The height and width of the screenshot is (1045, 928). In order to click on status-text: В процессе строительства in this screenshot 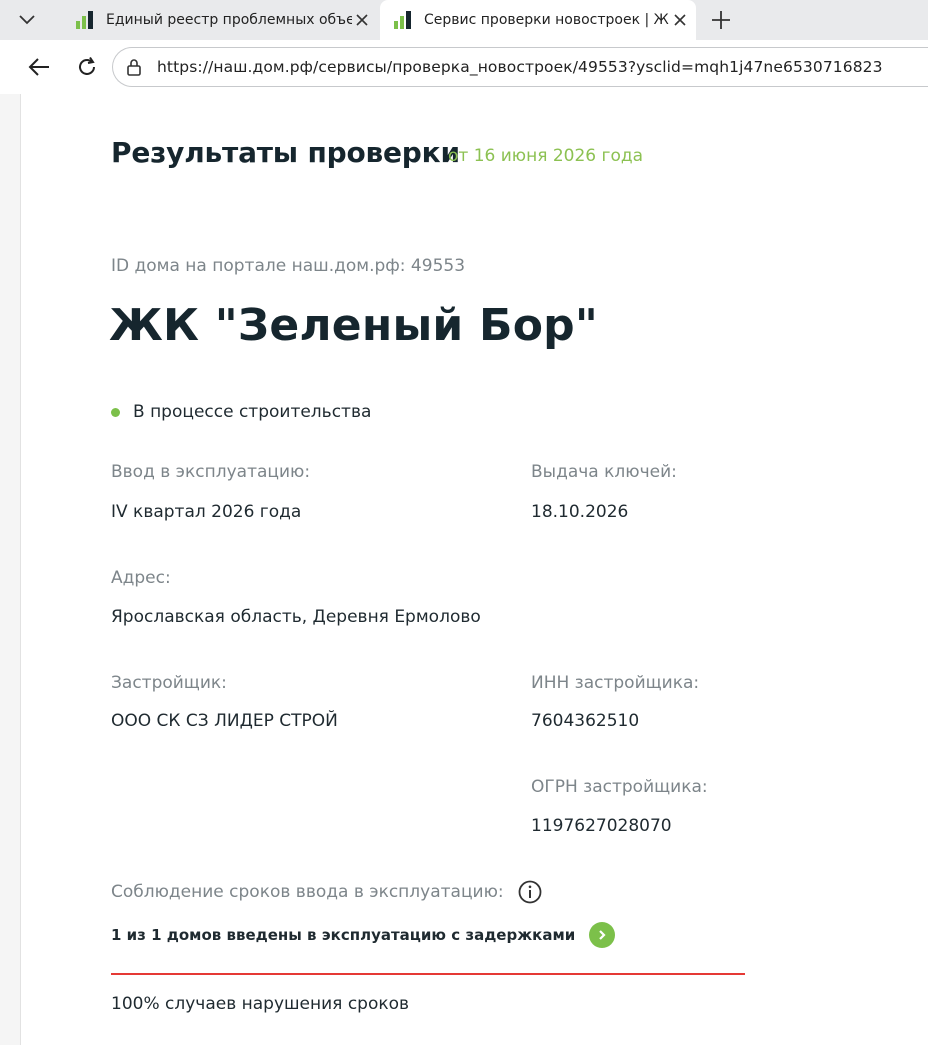, I will do `click(252, 412)`.